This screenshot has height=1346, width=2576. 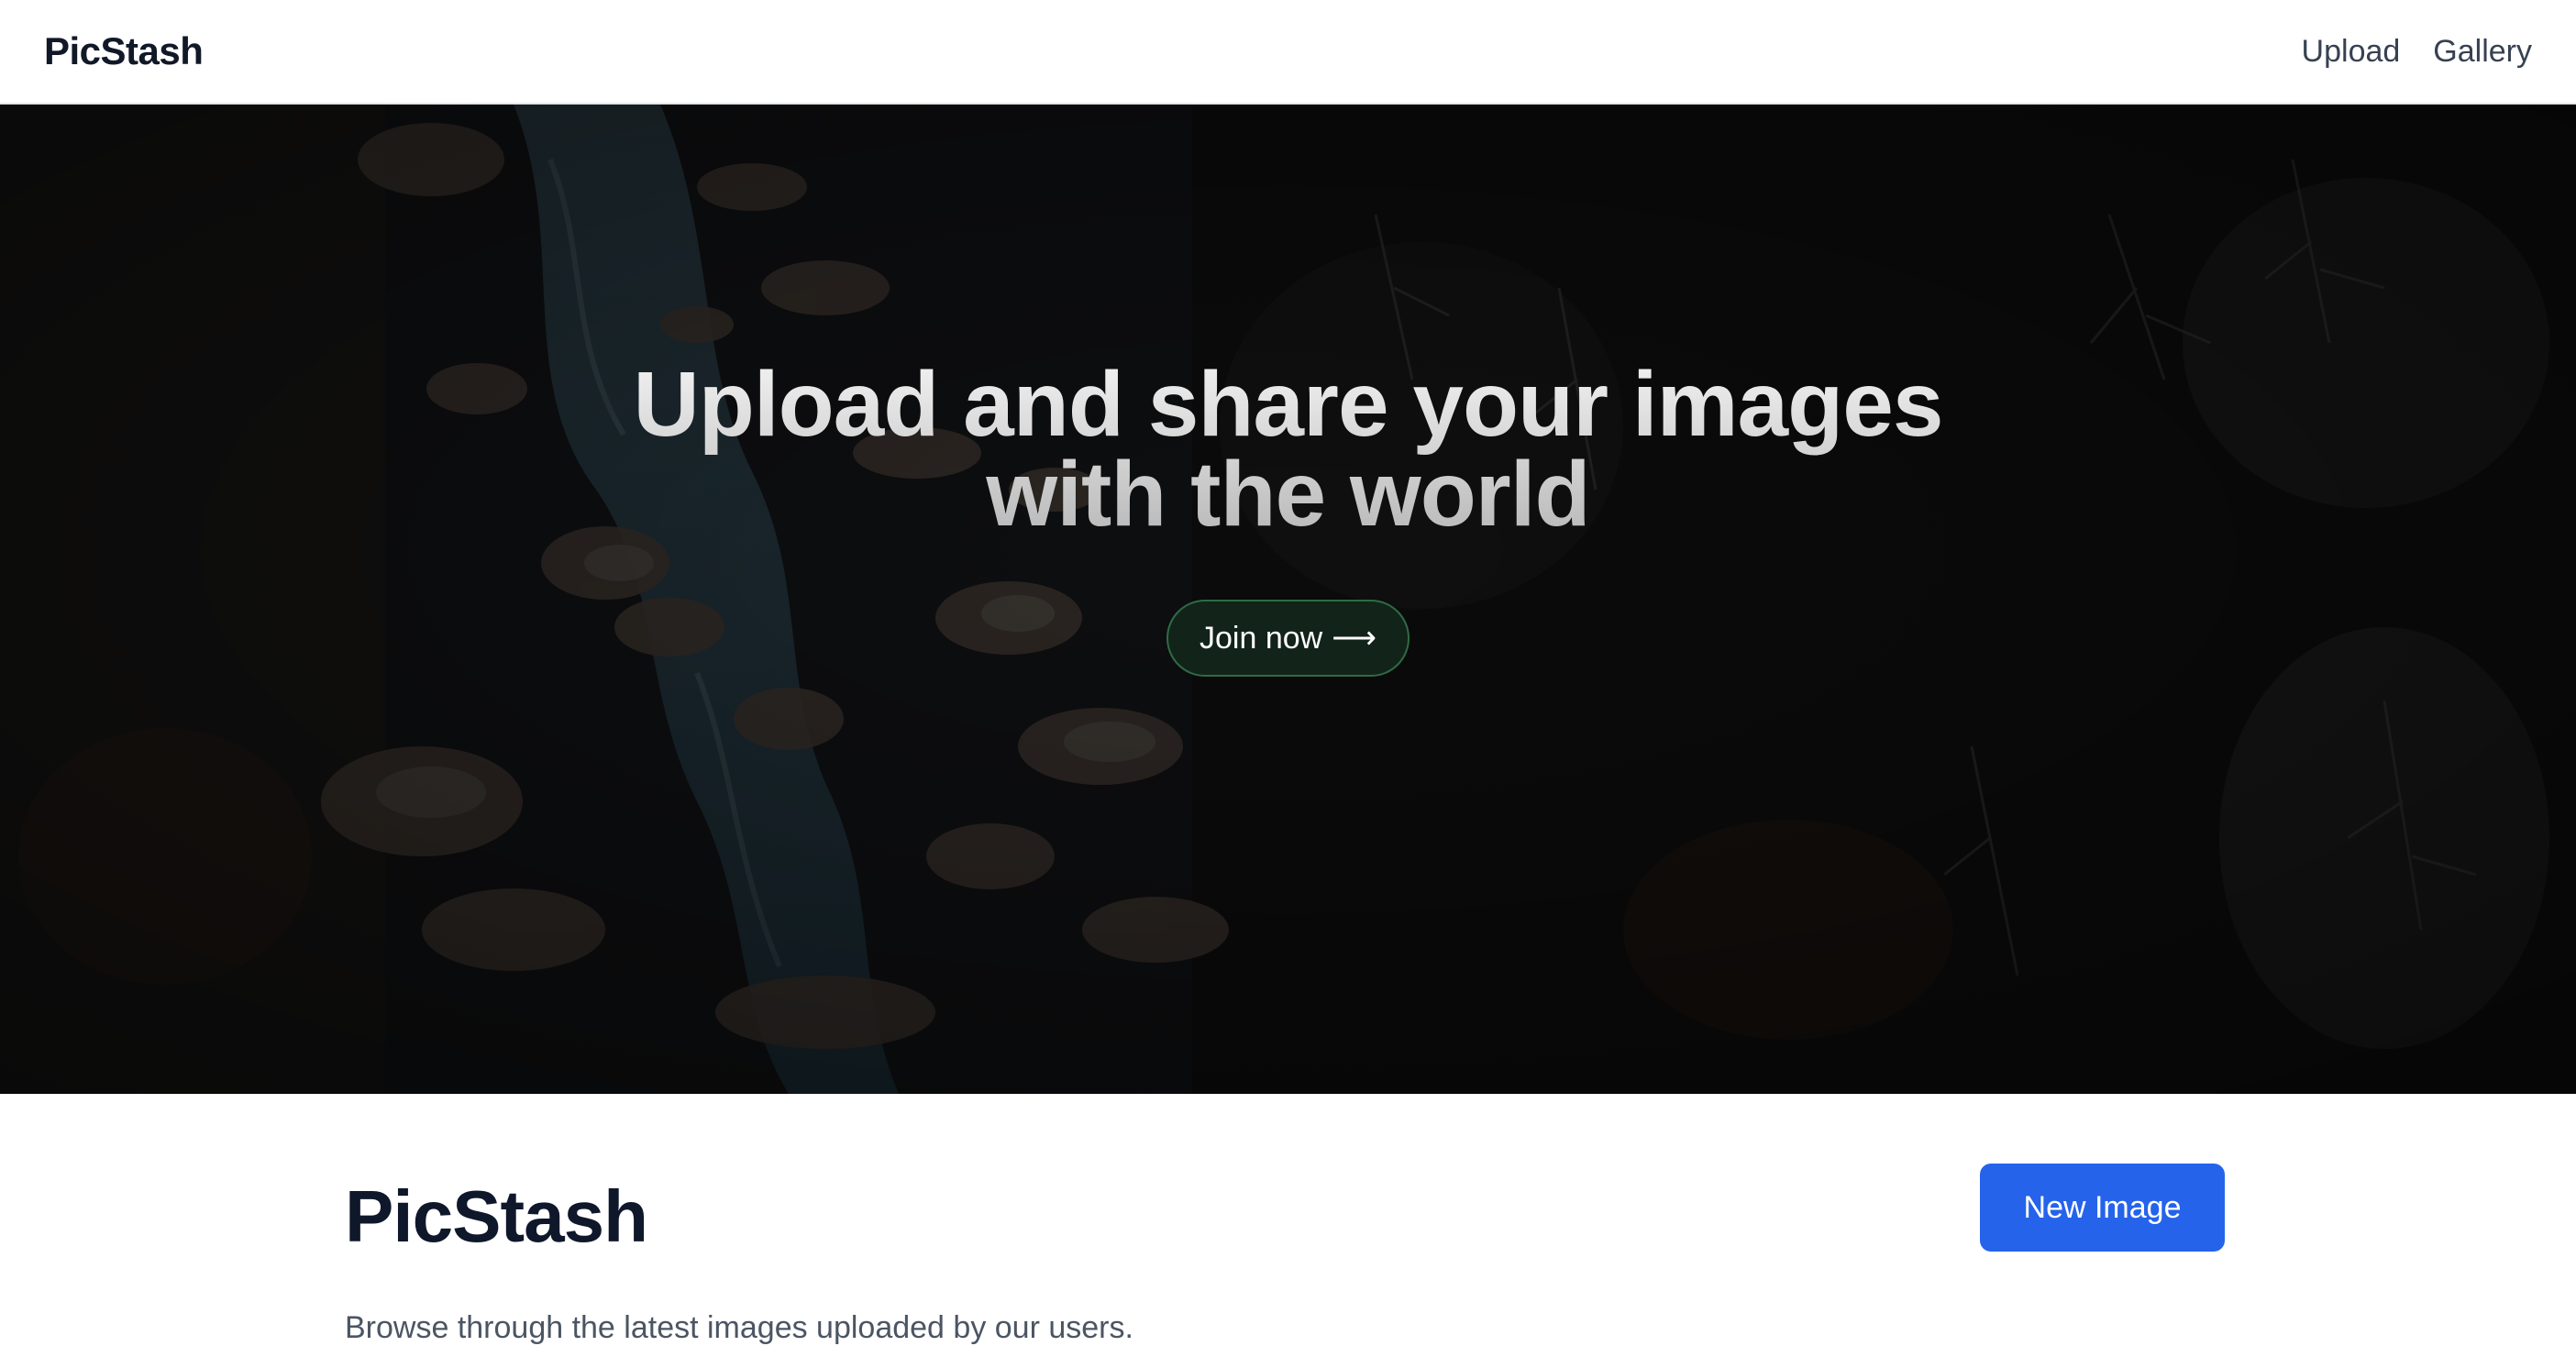 I want to click on brand-logo: PicStash, so click(x=124, y=51).